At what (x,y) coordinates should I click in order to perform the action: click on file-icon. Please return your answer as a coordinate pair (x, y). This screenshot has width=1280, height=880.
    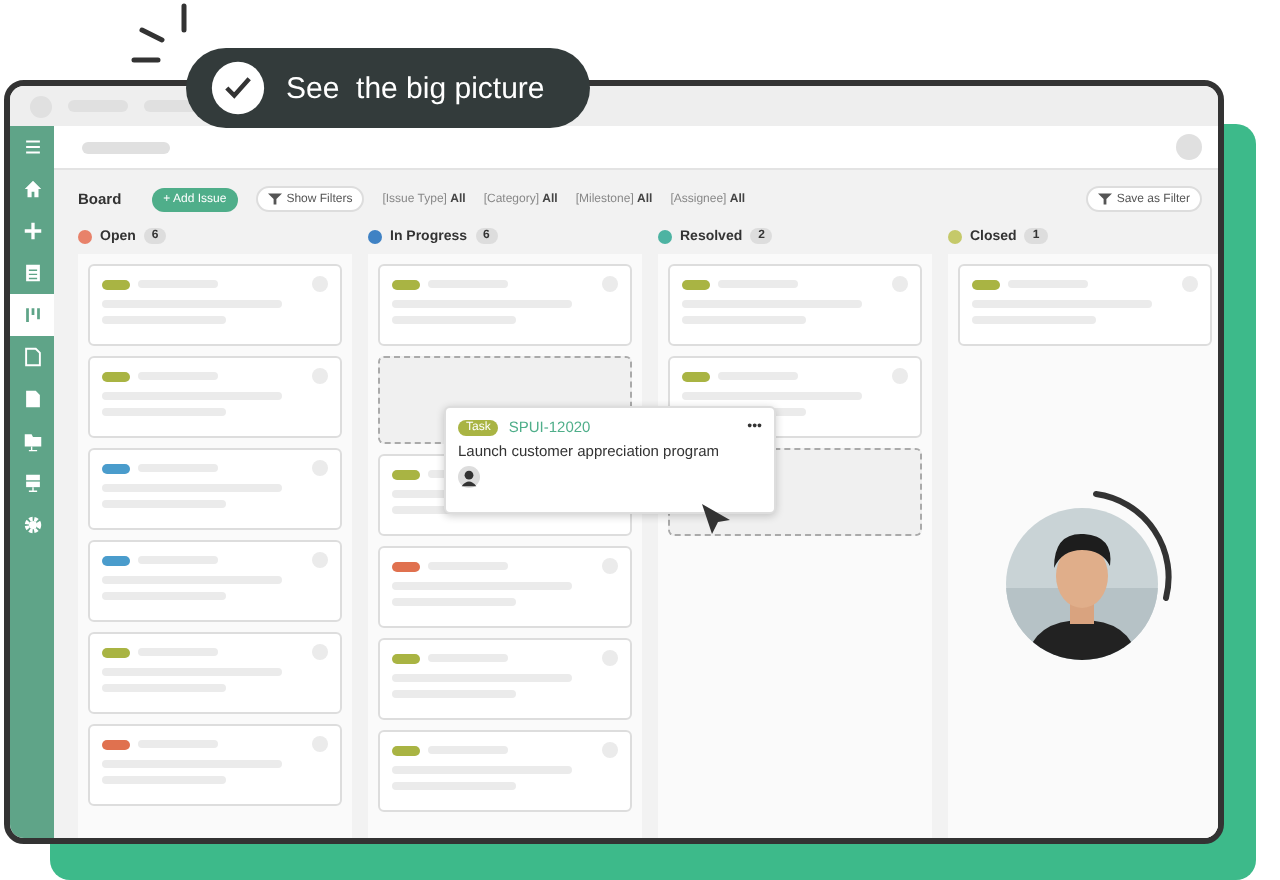
    Looking at the image, I should click on (32, 399).